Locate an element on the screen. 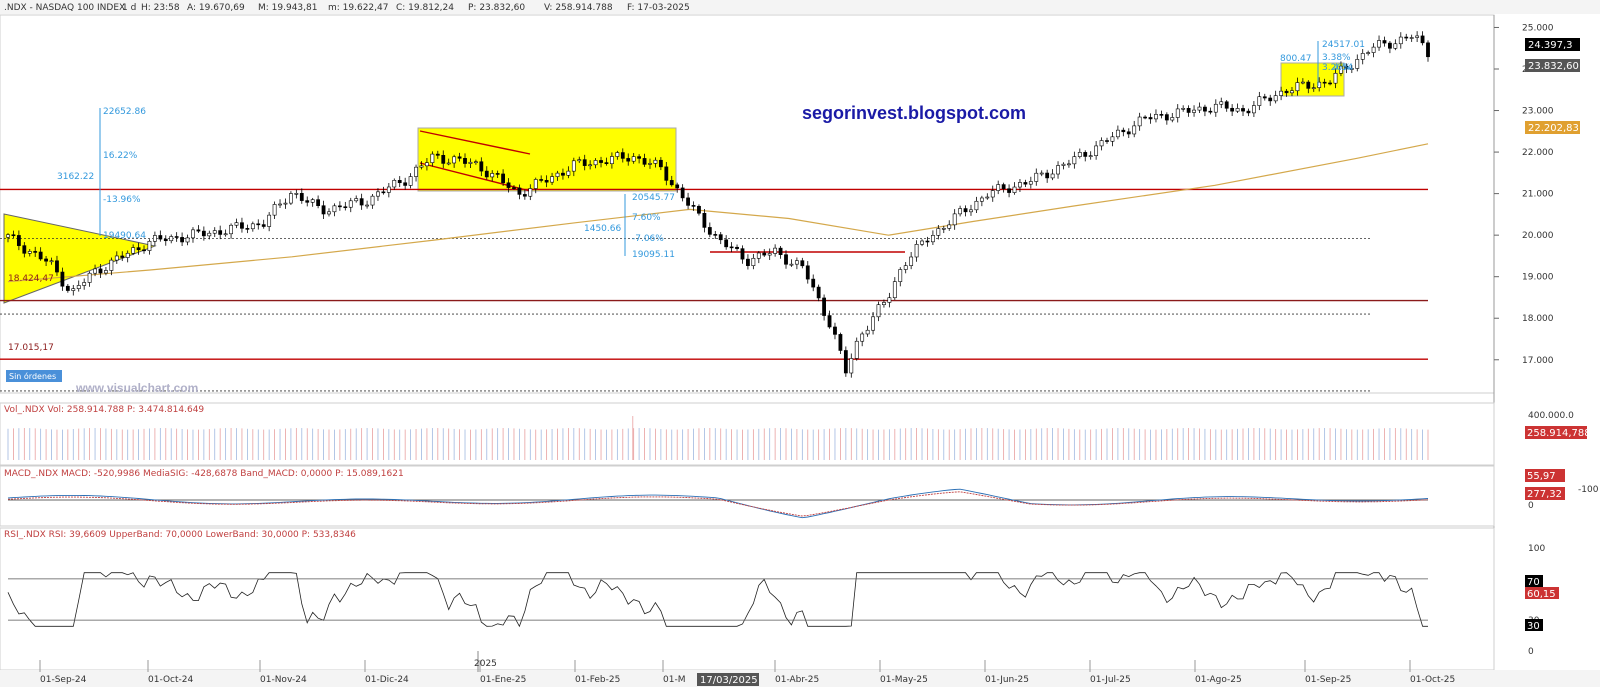  left-pct2-label: -13.96% is located at coordinates (122, 200).